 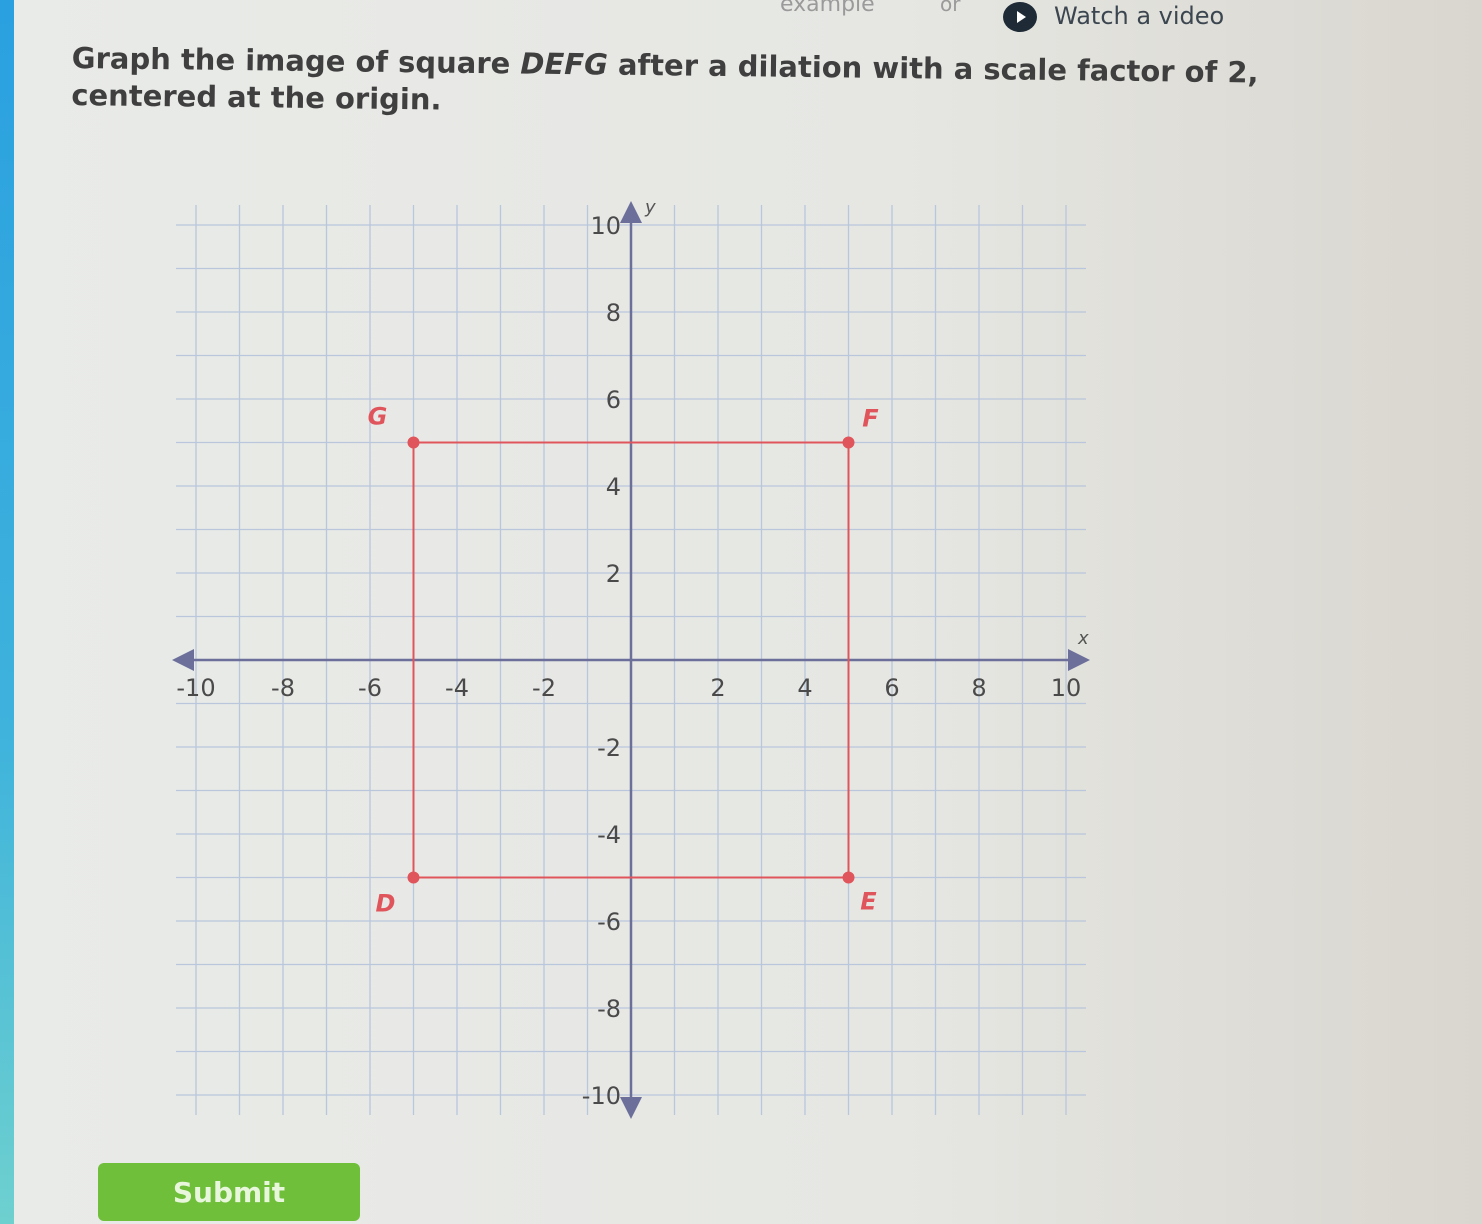 I want to click on example-link: example, so click(x=827, y=8).